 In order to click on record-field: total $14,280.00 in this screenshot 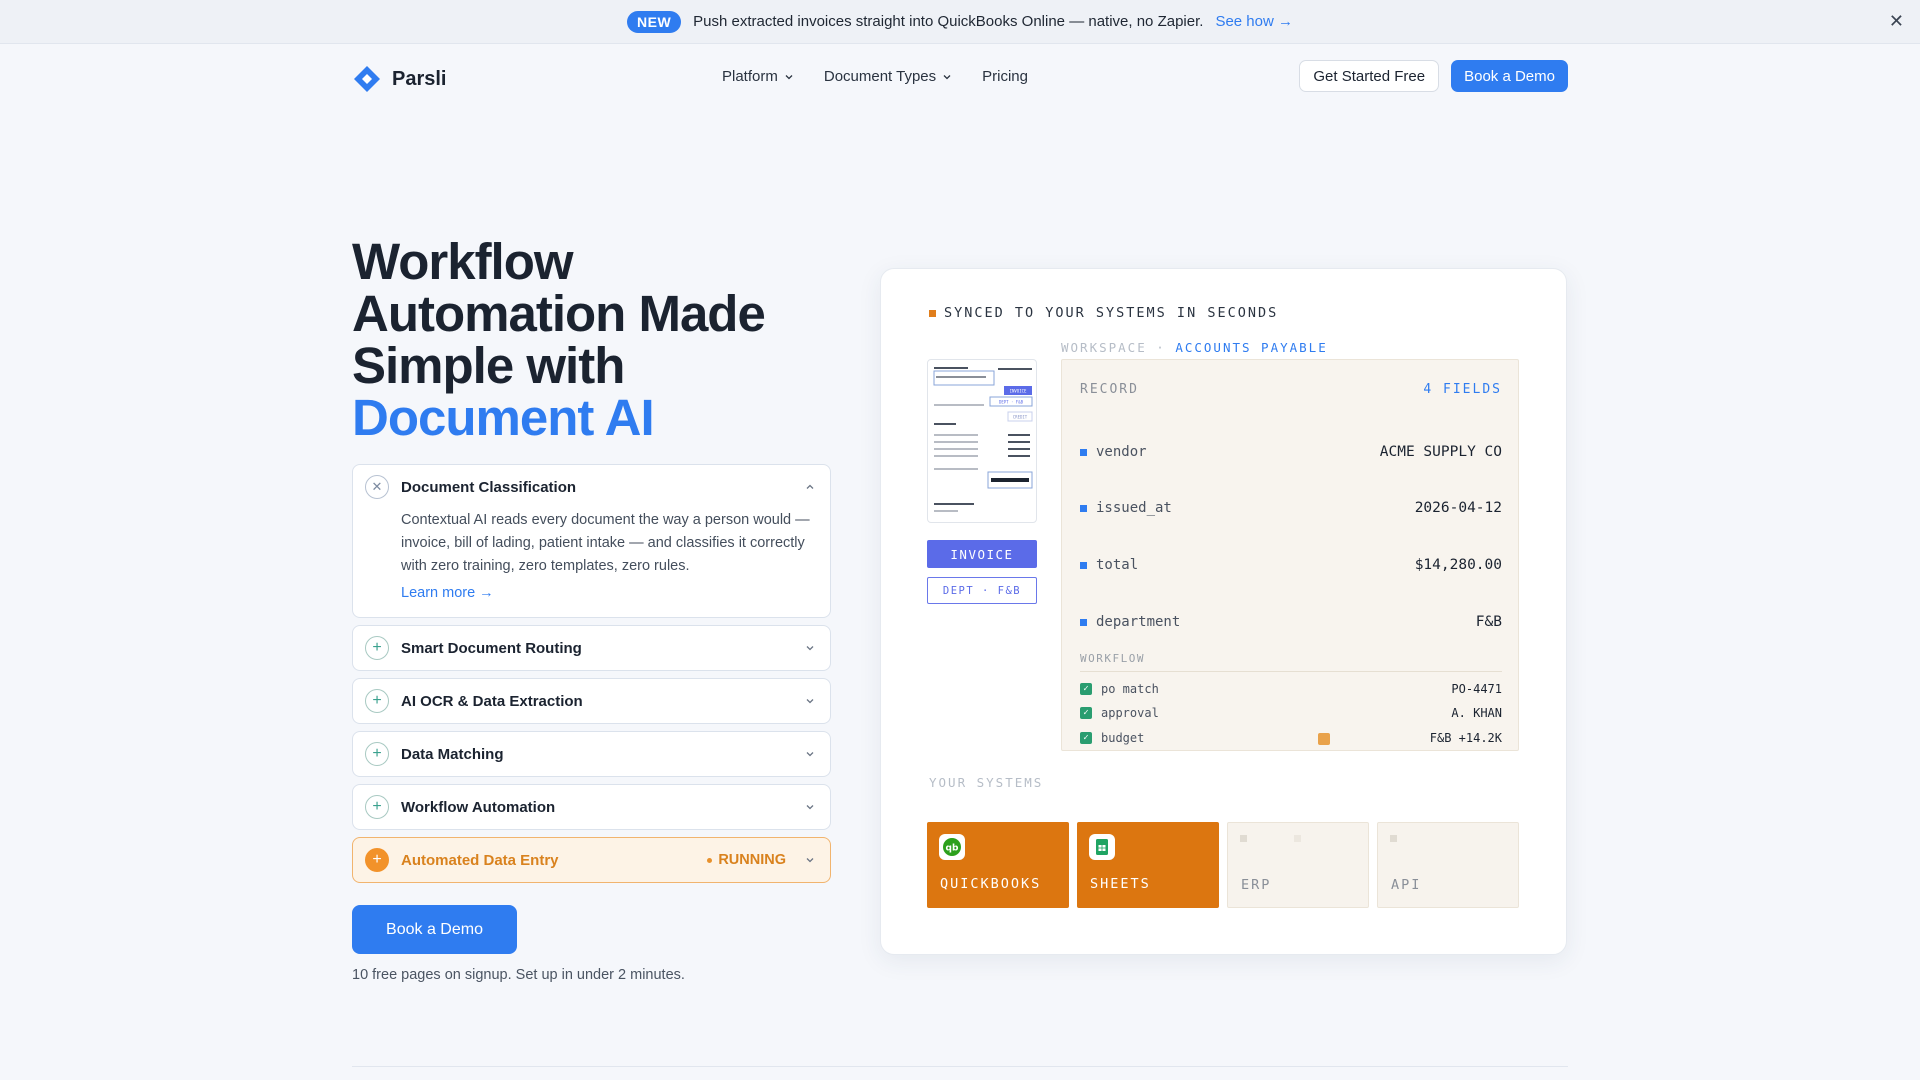, I will do `click(1291, 565)`.